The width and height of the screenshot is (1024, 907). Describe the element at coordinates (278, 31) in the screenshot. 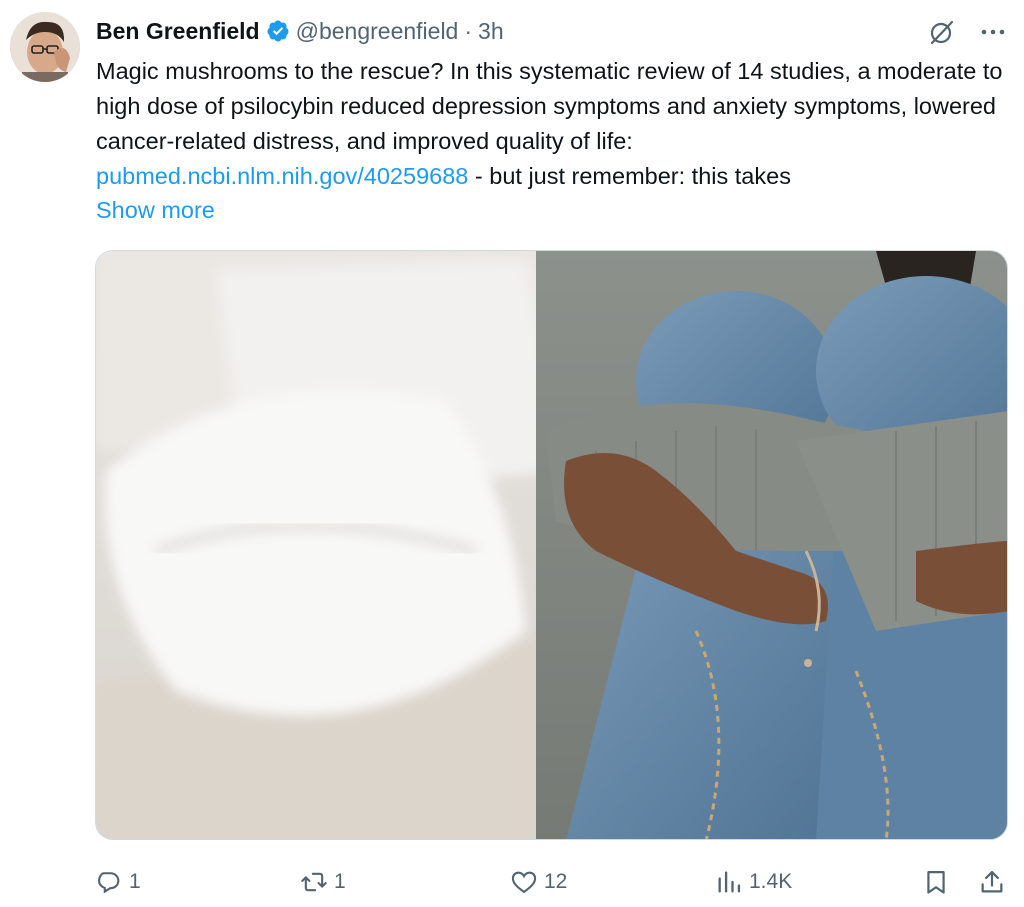

I see `verified-badge-icon` at that location.